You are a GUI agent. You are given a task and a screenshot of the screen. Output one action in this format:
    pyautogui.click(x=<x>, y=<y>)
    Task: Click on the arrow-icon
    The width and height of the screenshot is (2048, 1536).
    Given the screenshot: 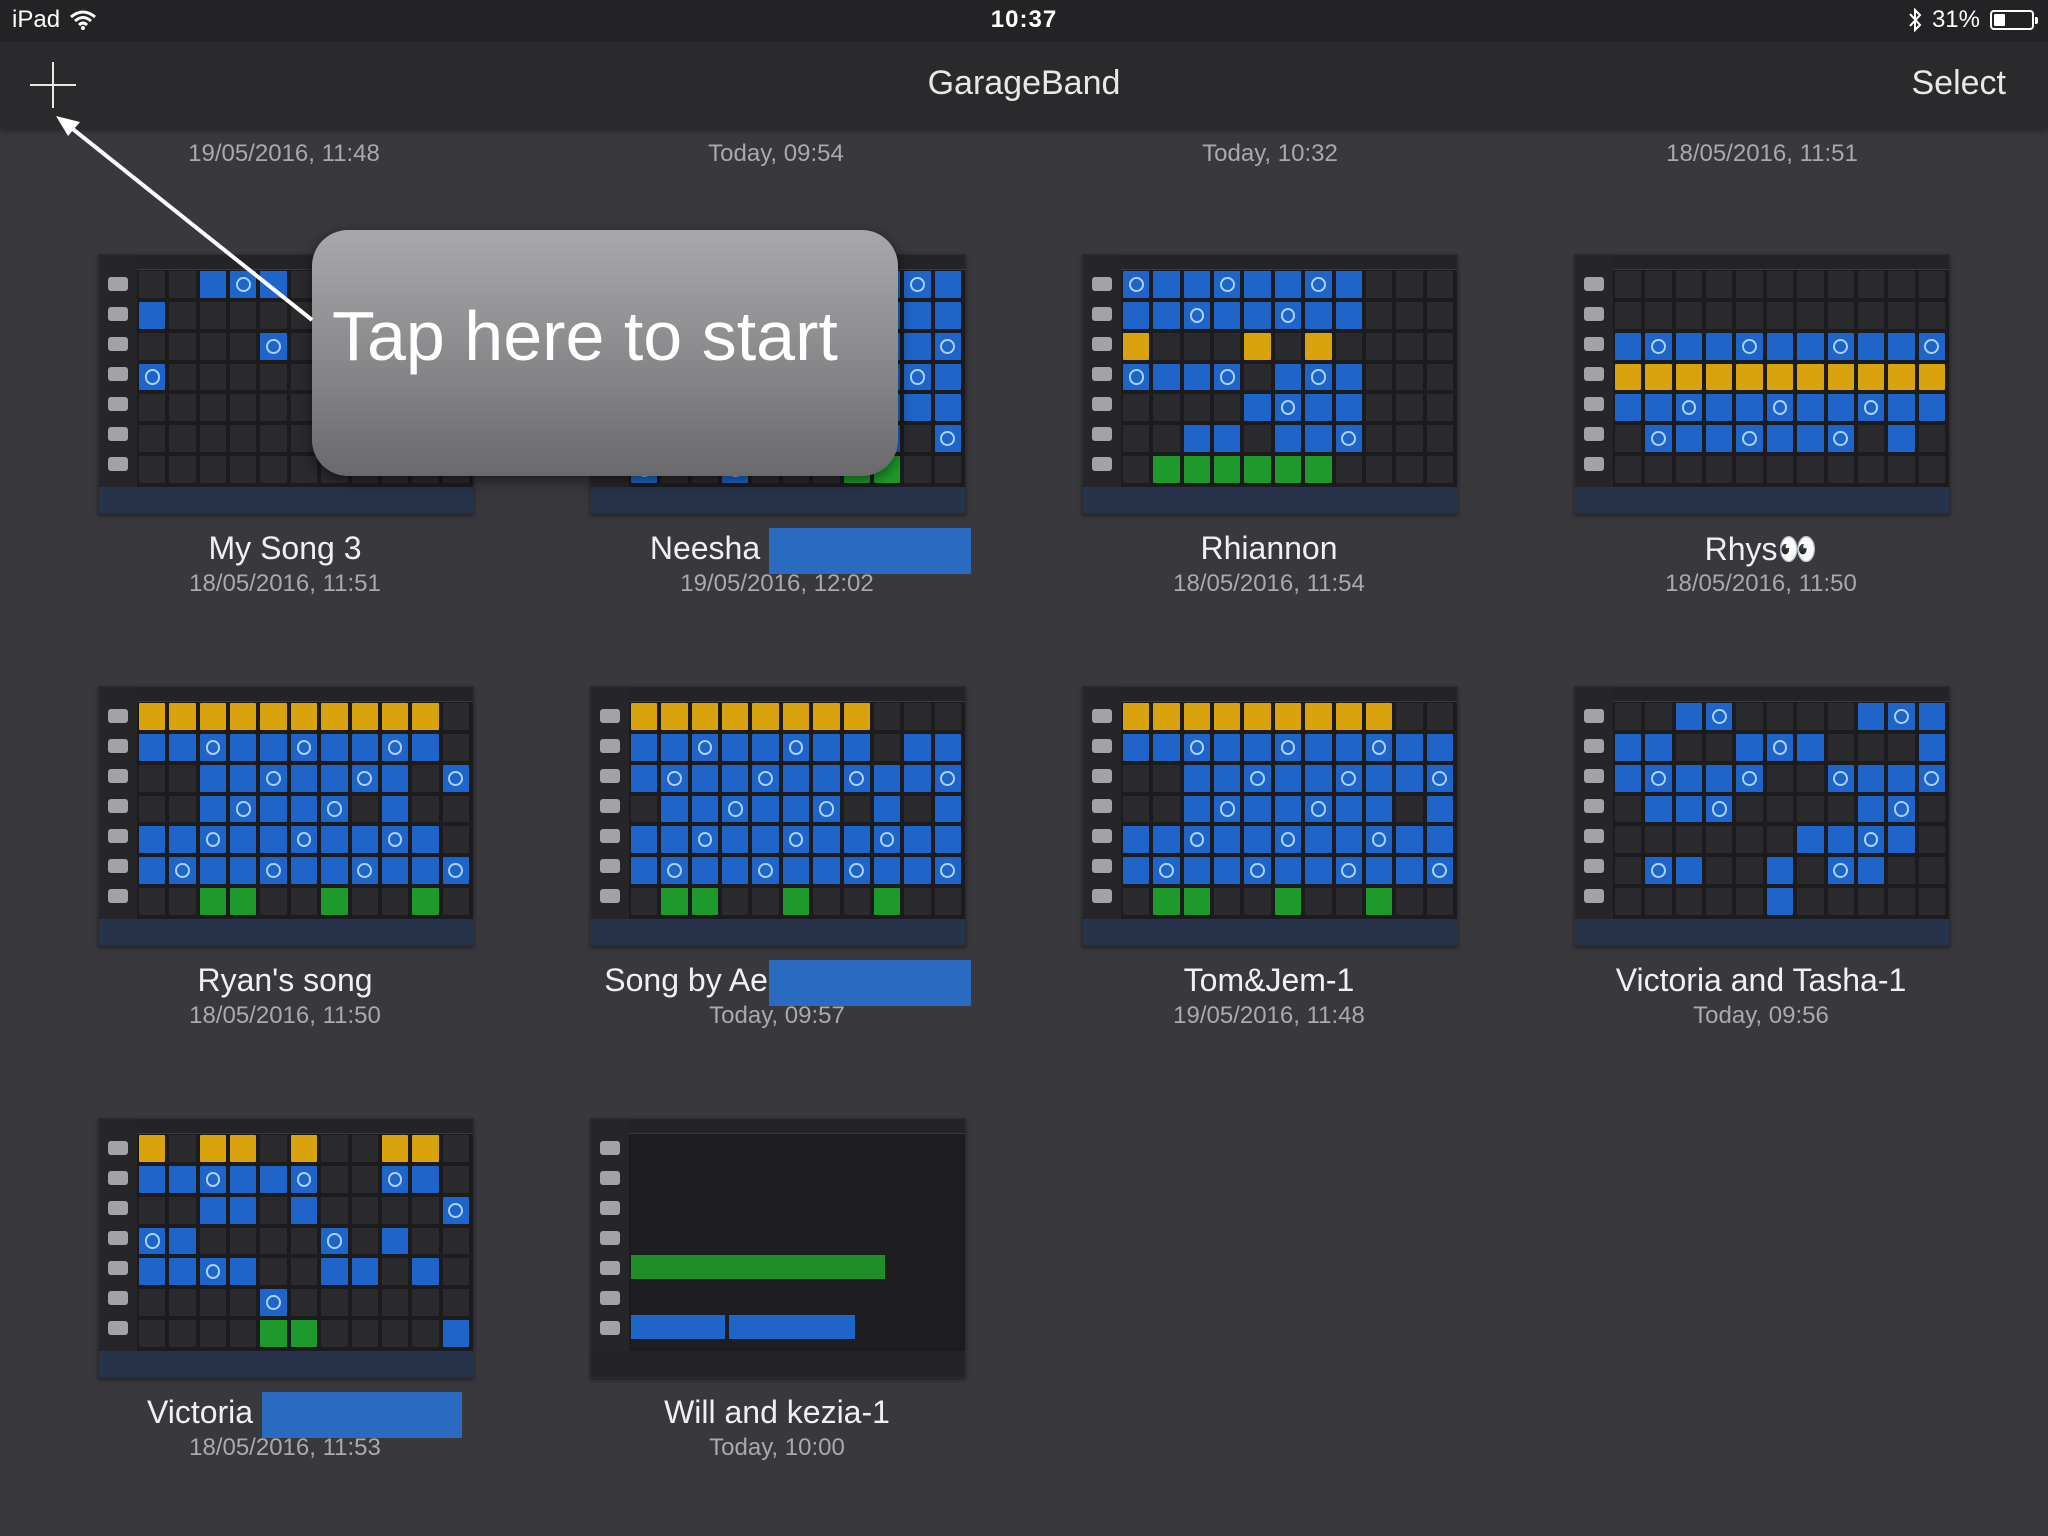 What is the action you would take?
    pyautogui.click(x=185, y=219)
    